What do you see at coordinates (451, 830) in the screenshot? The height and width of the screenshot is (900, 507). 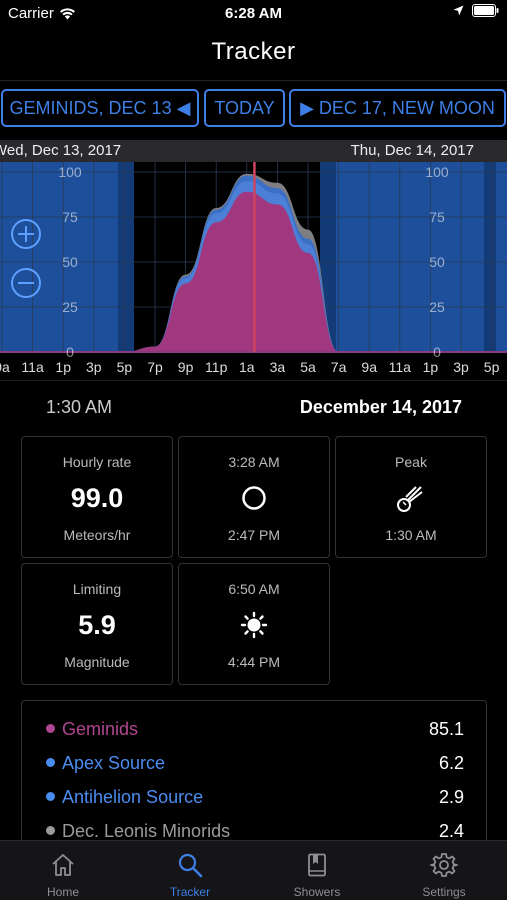 I see `shower-rate: 2.4` at bounding box center [451, 830].